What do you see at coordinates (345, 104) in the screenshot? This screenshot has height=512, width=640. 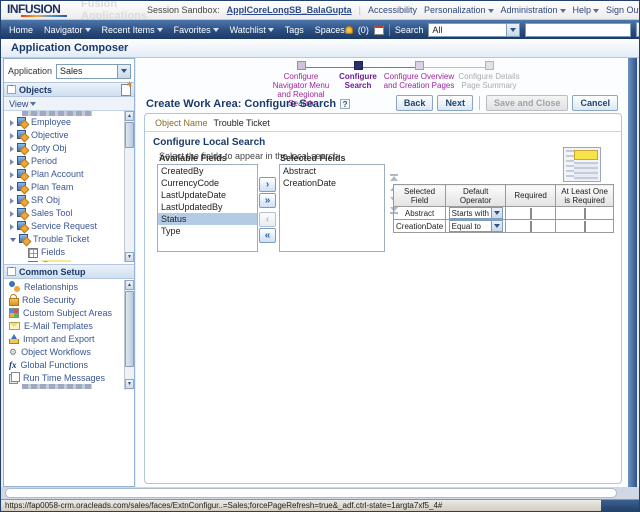 I see `help-icon: ?` at bounding box center [345, 104].